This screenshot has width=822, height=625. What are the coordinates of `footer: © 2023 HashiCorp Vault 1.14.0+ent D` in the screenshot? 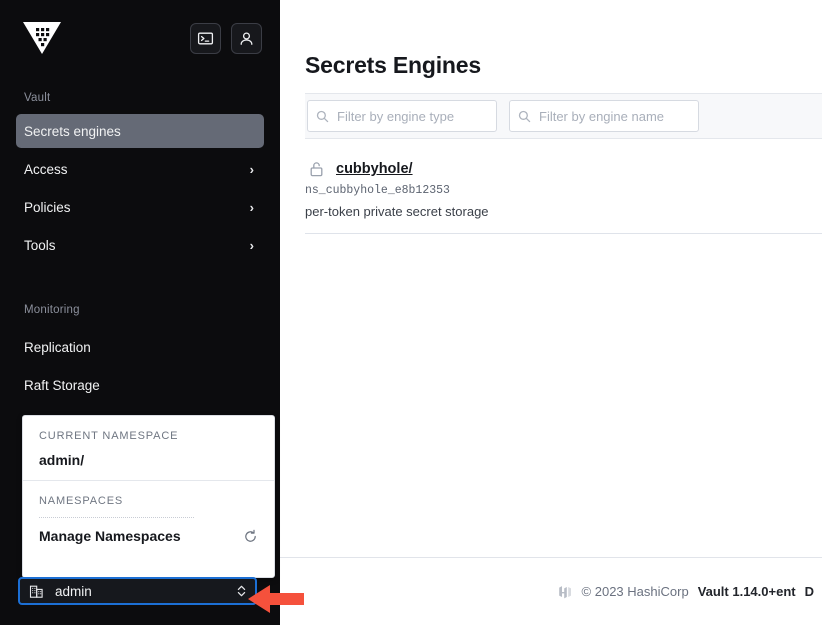 It's located at (551, 591).